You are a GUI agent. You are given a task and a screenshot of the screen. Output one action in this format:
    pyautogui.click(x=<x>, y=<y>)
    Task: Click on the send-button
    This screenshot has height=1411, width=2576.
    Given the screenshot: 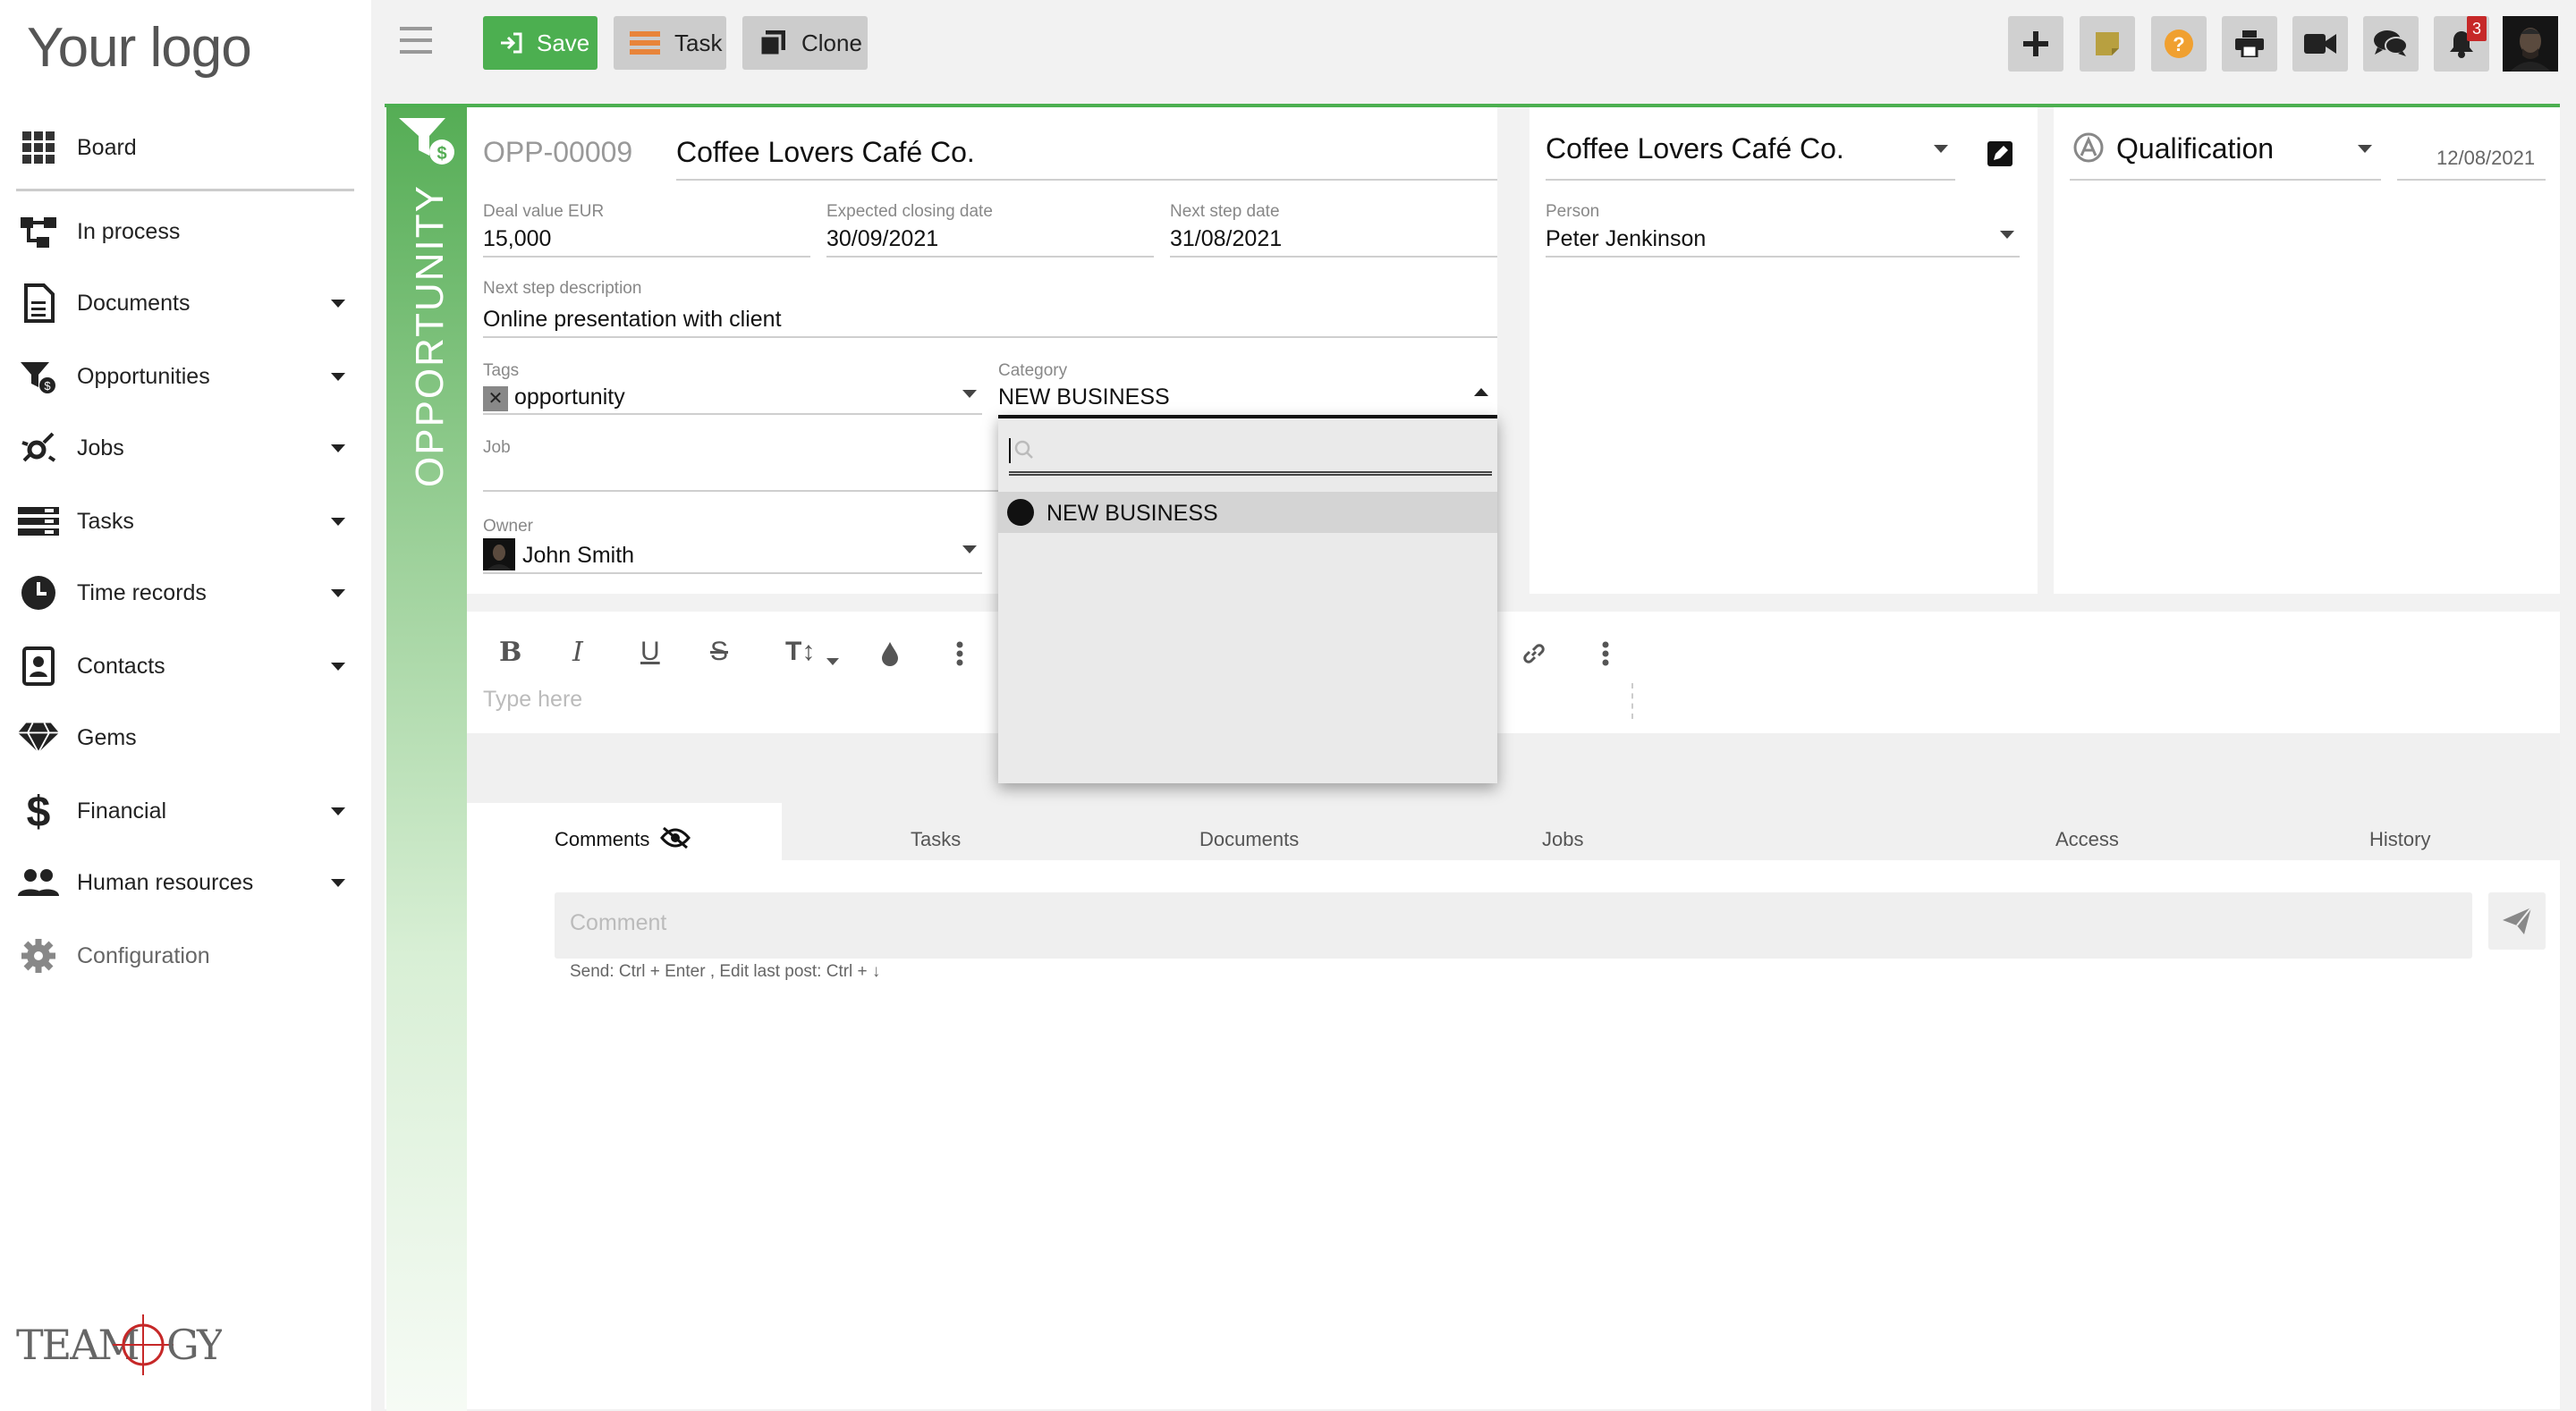 What is the action you would take?
    pyautogui.click(x=2517, y=921)
    